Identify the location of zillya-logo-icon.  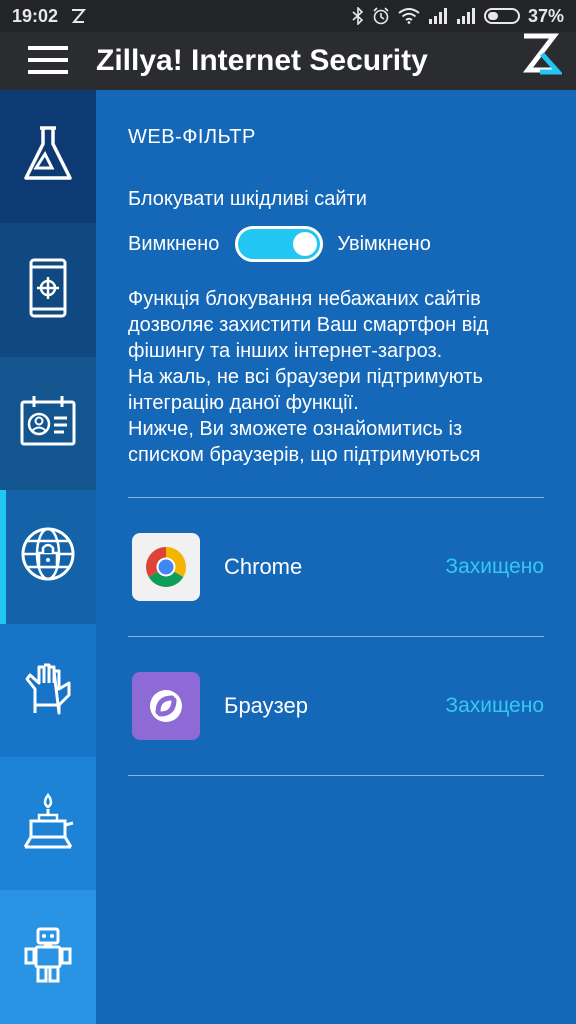
(541, 57).